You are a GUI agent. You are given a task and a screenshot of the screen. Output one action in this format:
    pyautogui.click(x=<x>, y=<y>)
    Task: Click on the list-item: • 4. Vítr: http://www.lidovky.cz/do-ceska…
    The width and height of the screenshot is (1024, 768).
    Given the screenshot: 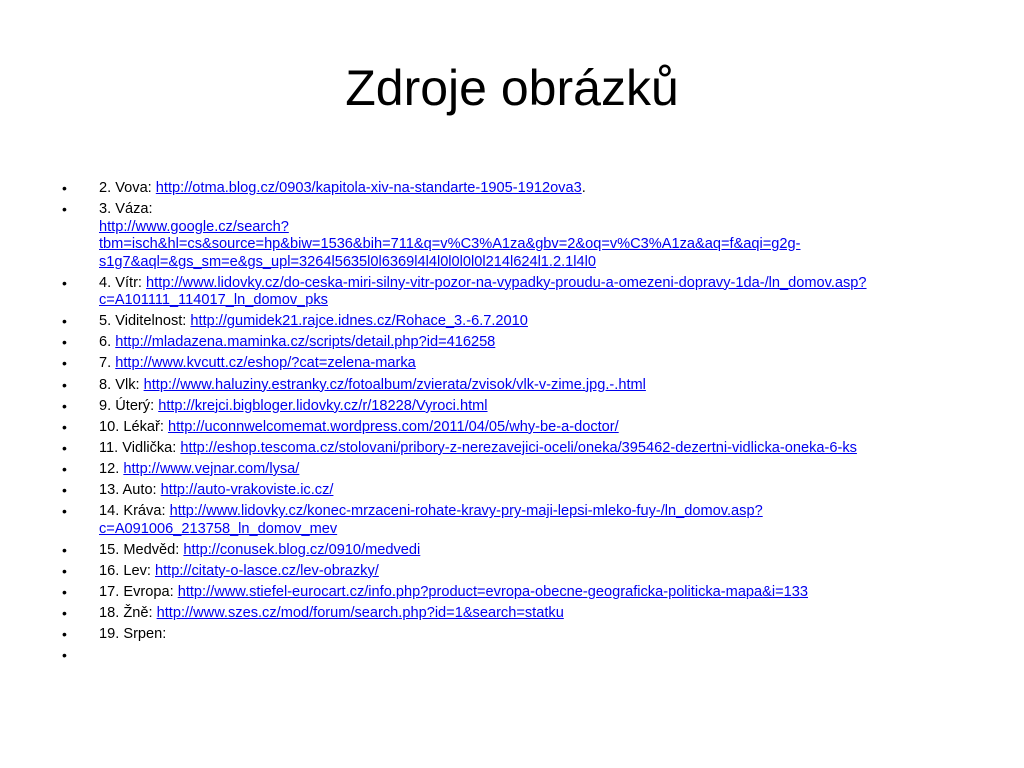 What is the action you would take?
    pyautogui.click(x=514, y=292)
    